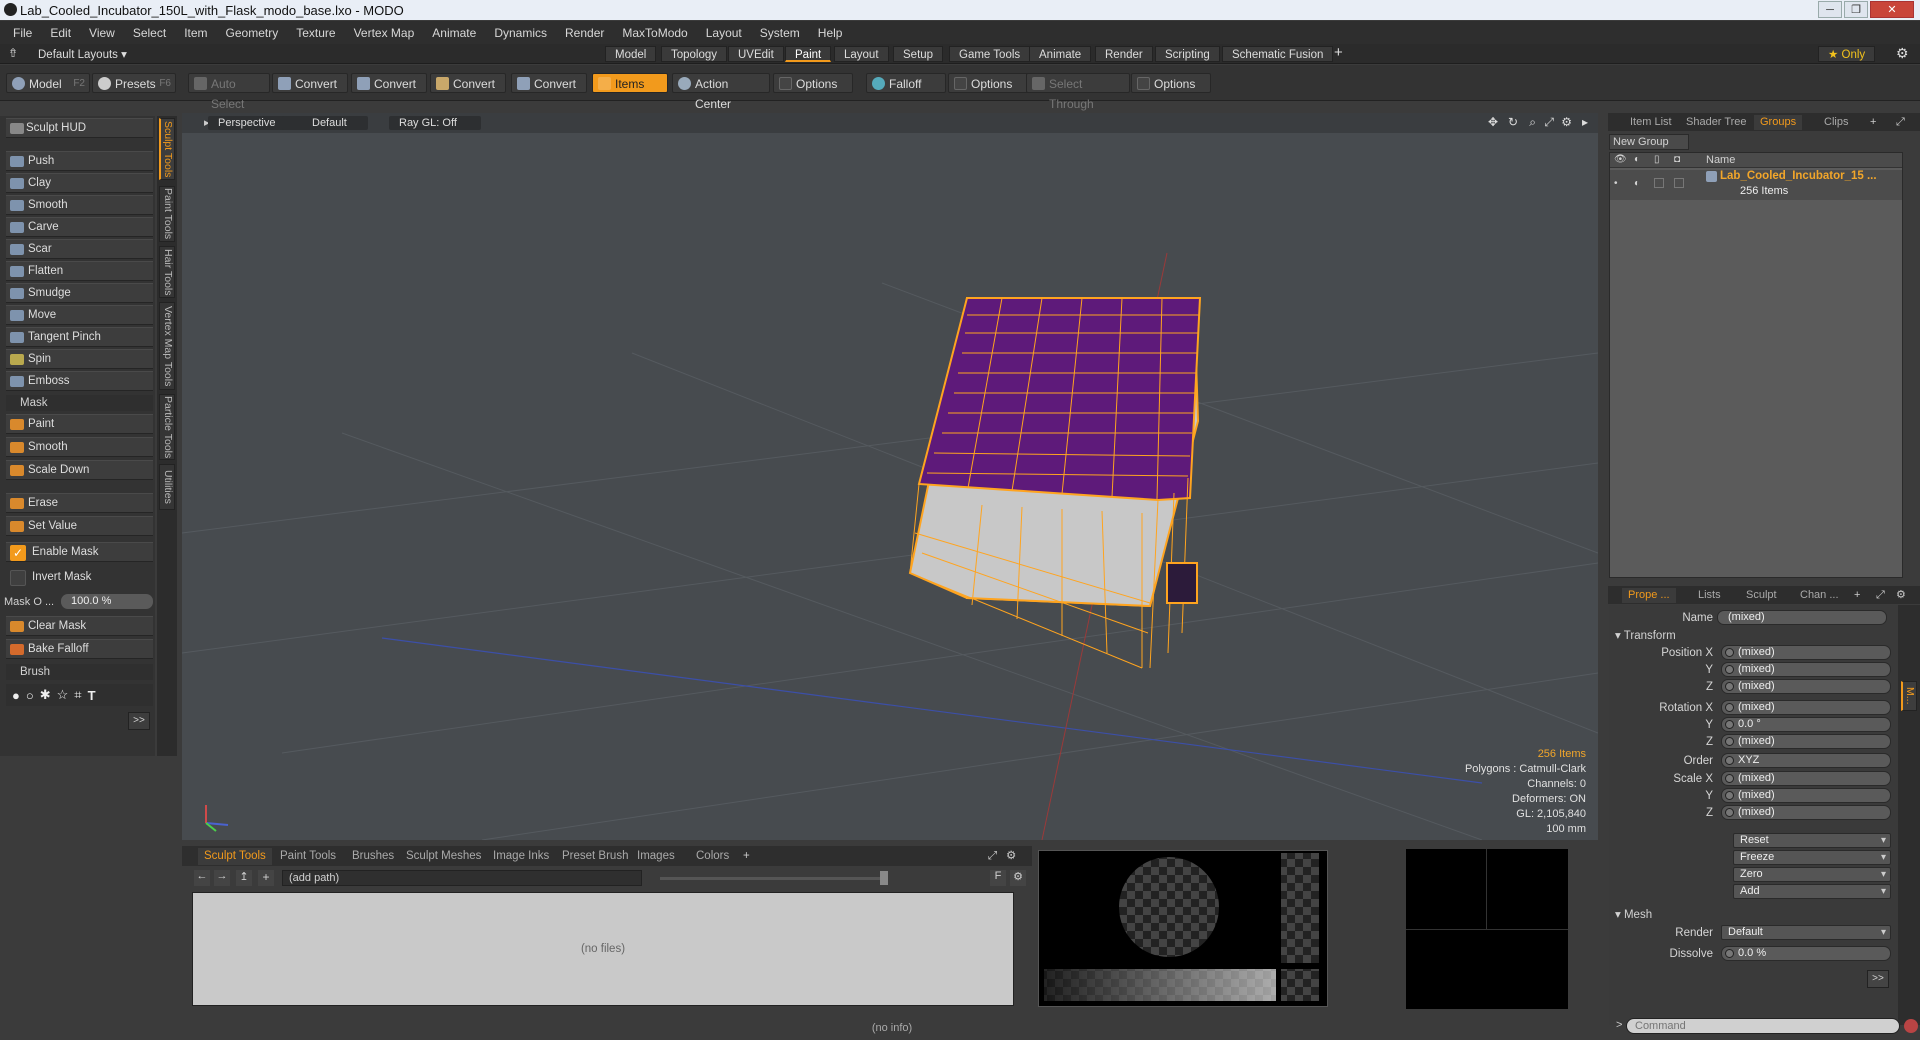 The image size is (1920, 1040). I want to click on pan-icon: ✥, so click(1493, 122).